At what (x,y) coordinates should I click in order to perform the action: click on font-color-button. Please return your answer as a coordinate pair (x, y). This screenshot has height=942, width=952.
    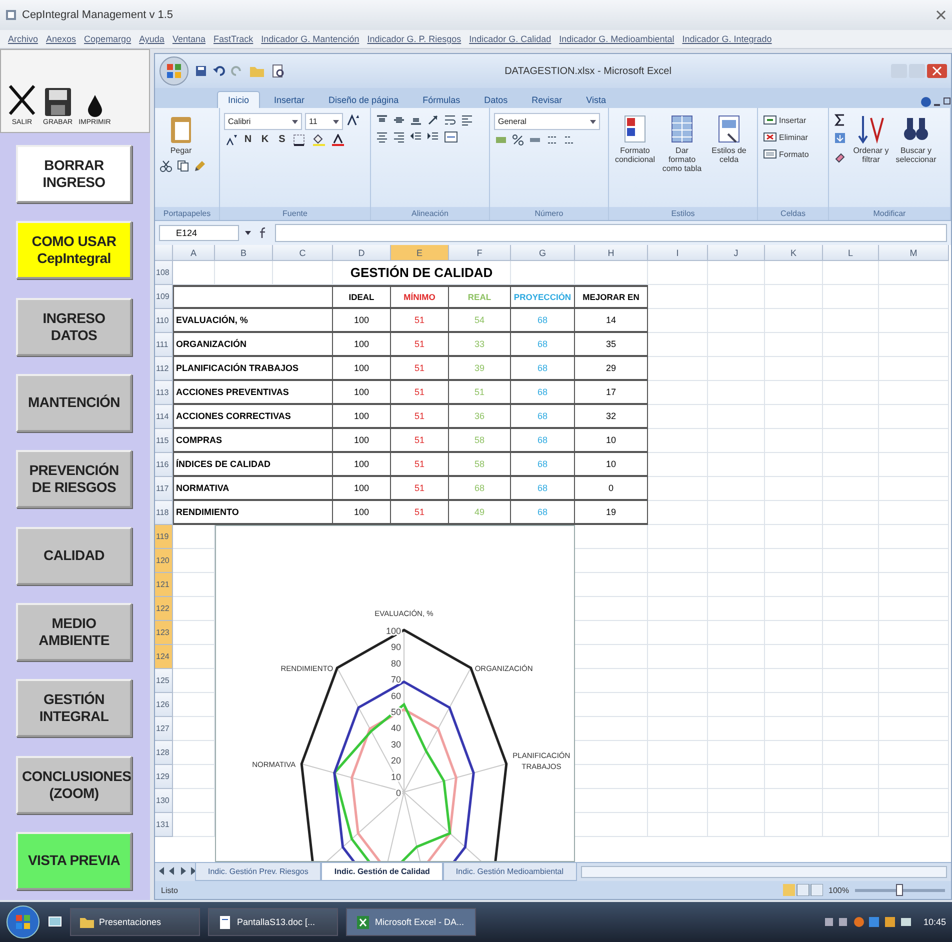
    Looking at the image, I should click on (338, 140).